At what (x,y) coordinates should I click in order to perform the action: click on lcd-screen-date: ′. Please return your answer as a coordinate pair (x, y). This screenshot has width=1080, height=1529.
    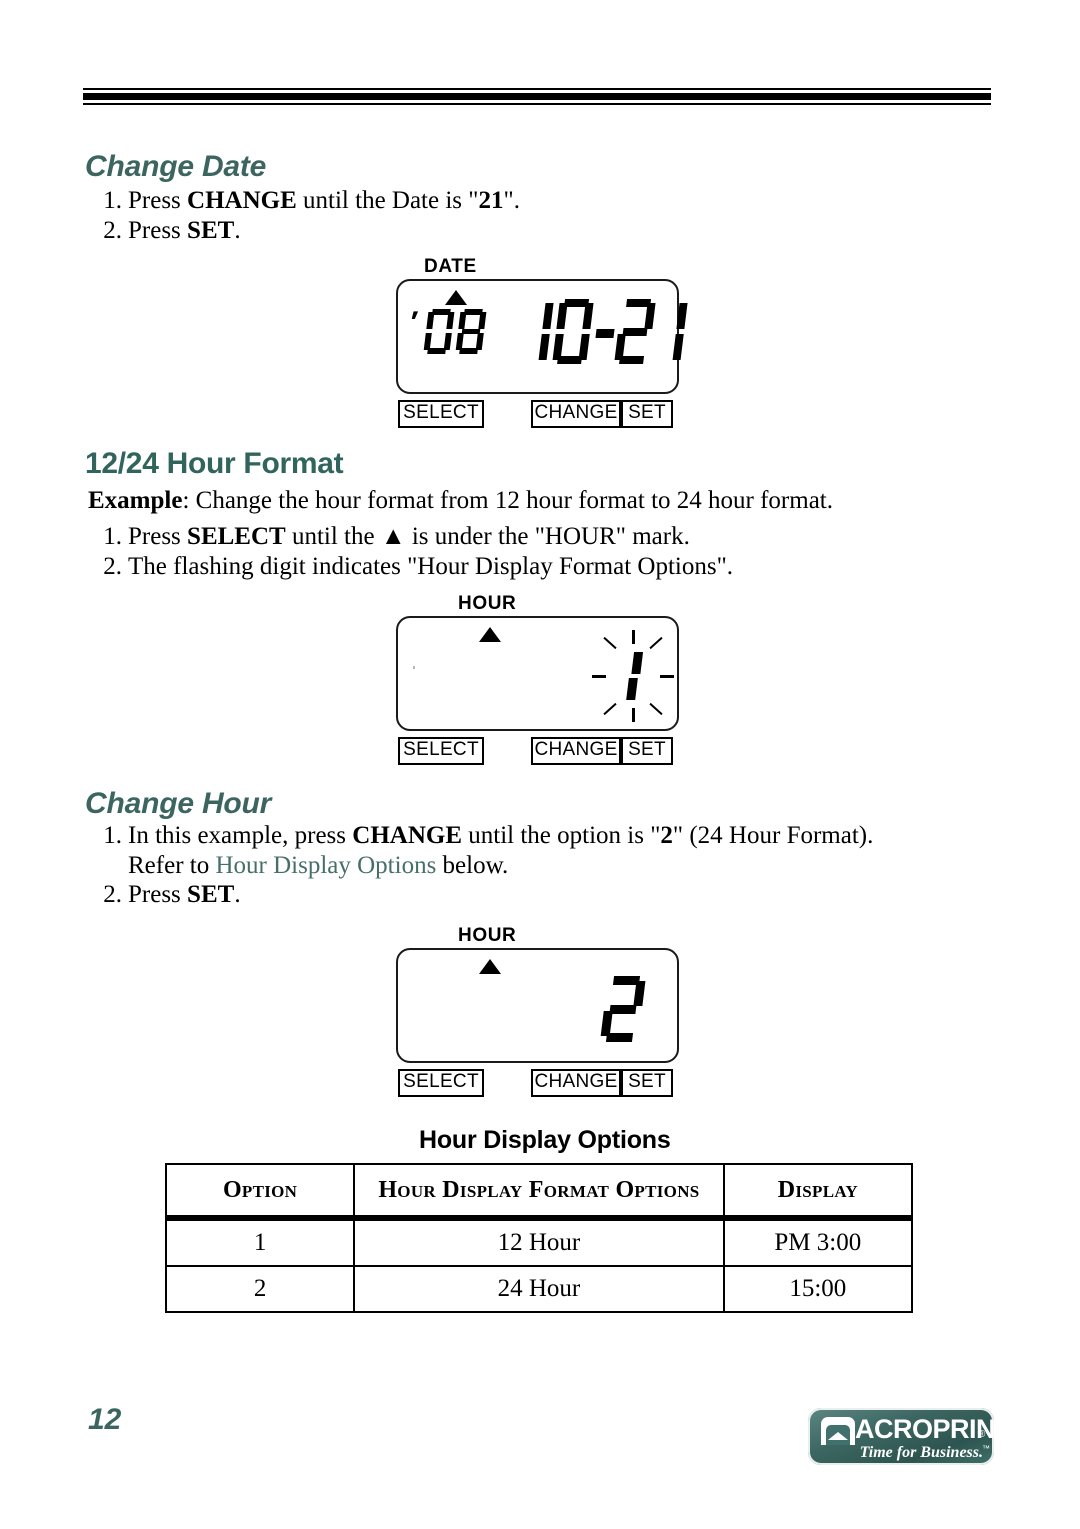
    Looking at the image, I should click on (542, 336).